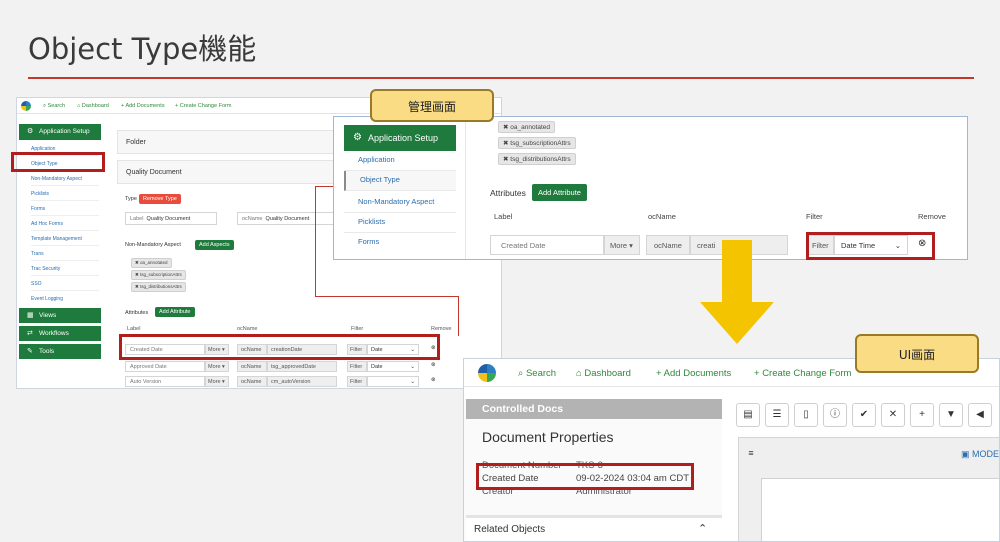 Image resolution: width=1000 pixels, height=542 pixels. I want to click on label-field: Label Quality Document, so click(171, 218).